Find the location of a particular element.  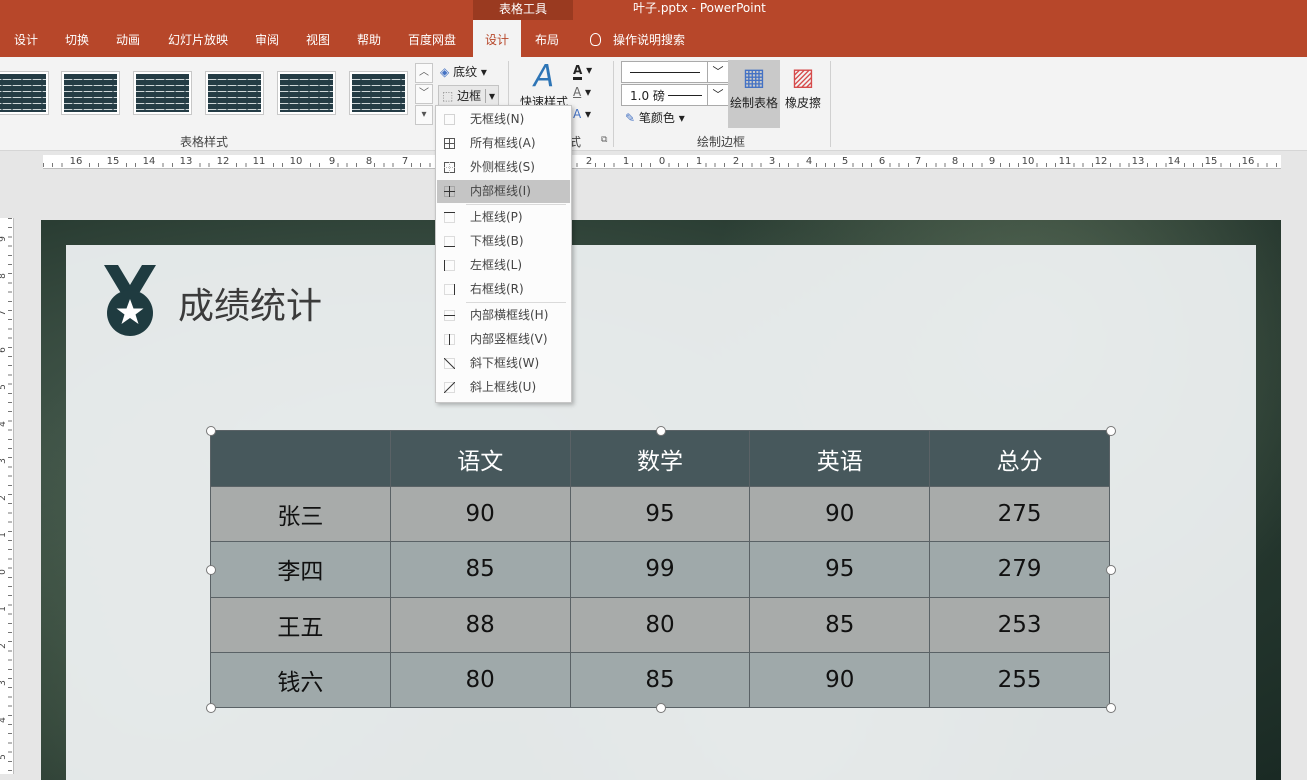

table-cell: 253 is located at coordinates (1019, 624).